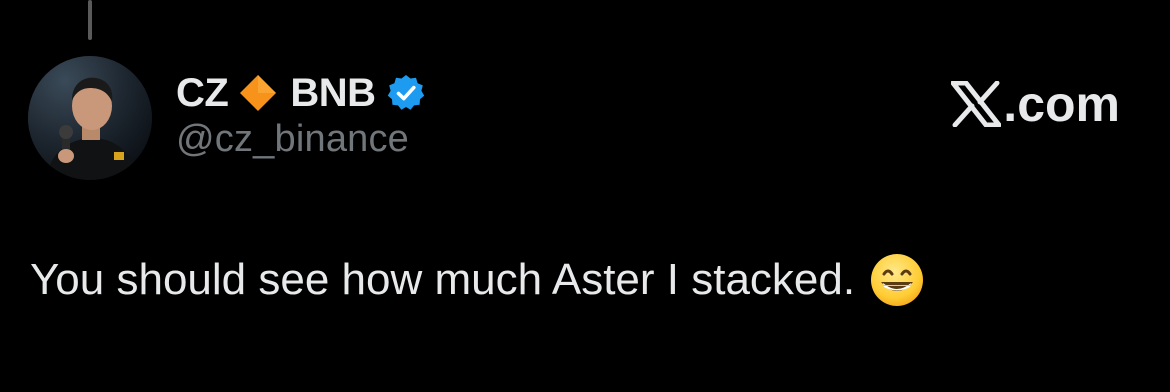 The image size is (1170, 392). What do you see at coordinates (292, 139) in the screenshot?
I see `author-handle: @cz_binance` at bounding box center [292, 139].